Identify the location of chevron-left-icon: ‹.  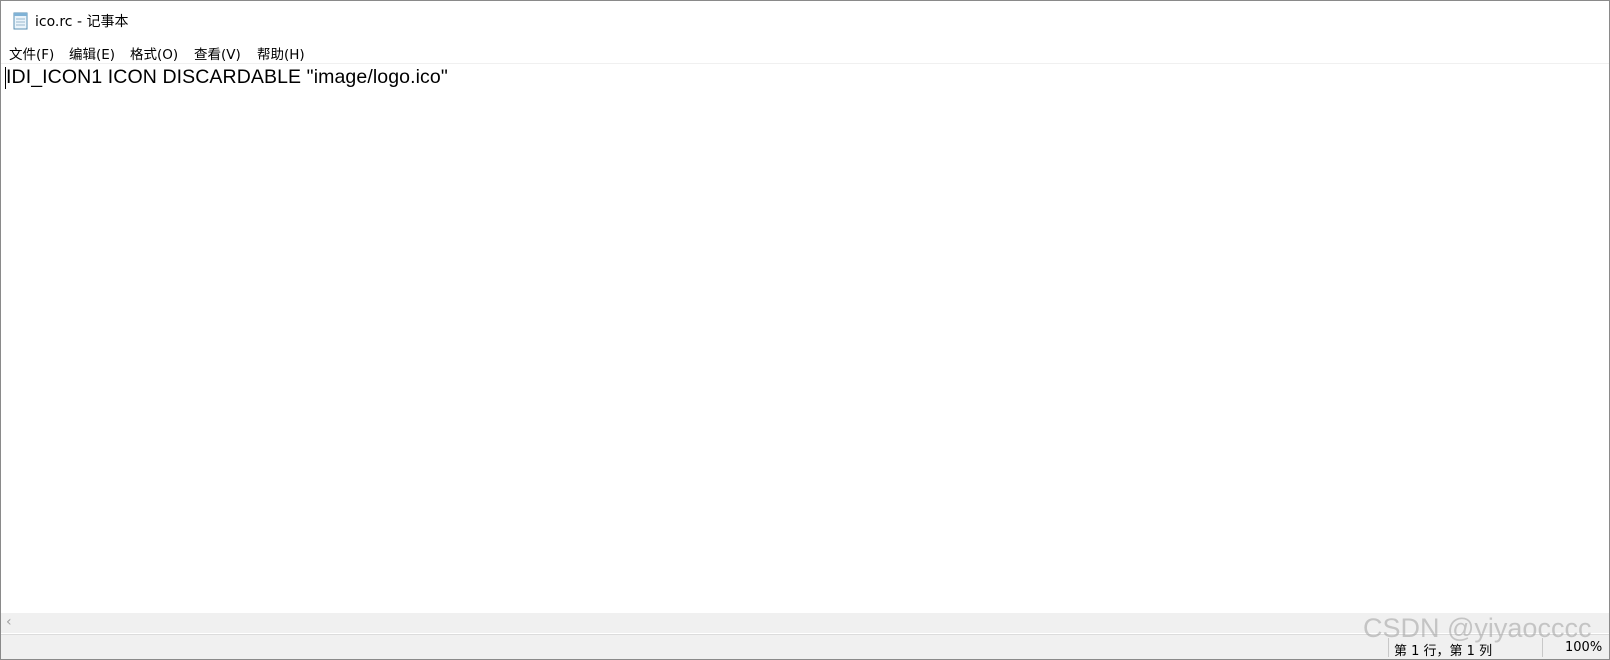
(9, 622).